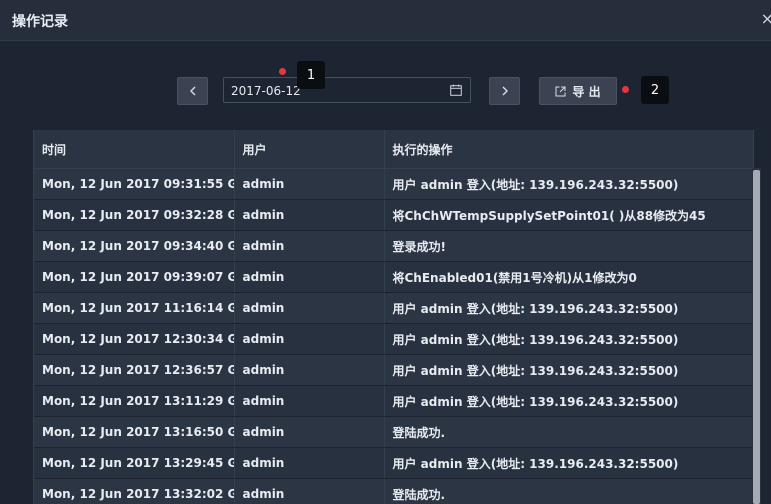 This screenshot has height=504, width=771. I want to click on dialog-header: 操作记录 ×, so click(385, 20).